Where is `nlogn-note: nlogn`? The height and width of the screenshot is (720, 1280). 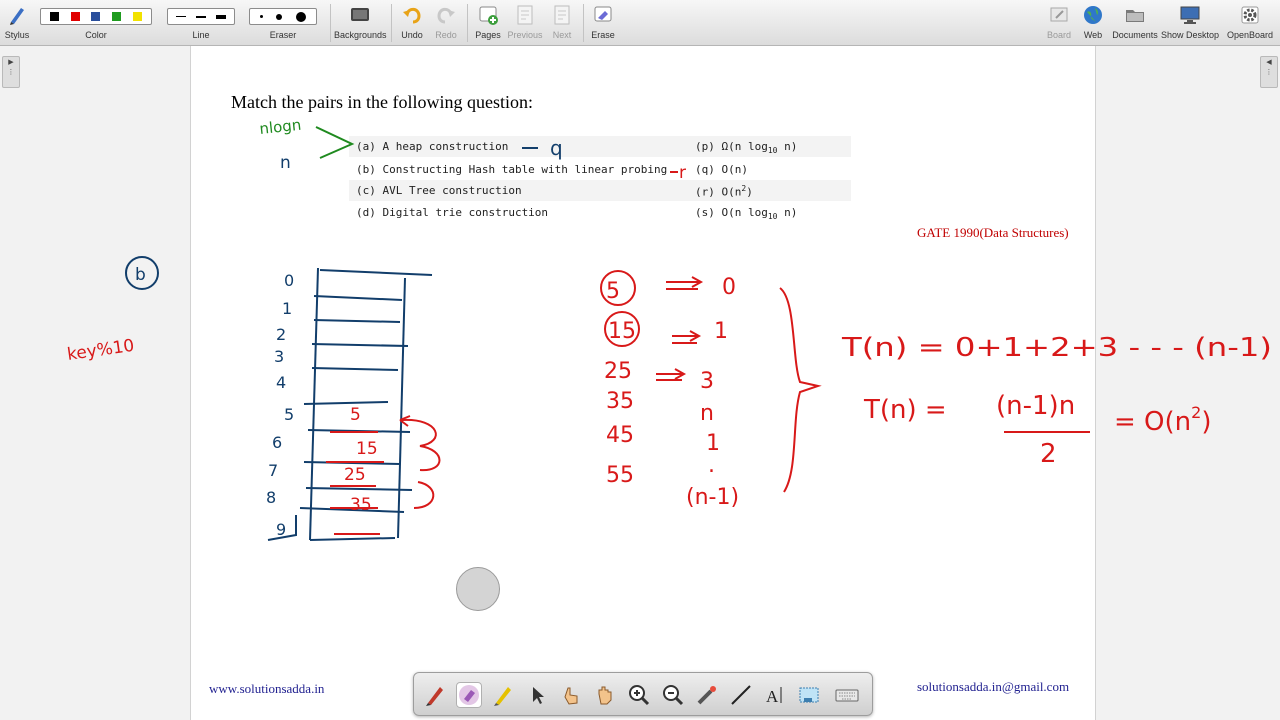
nlogn-note: nlogn is located at coordinates (281, 127).